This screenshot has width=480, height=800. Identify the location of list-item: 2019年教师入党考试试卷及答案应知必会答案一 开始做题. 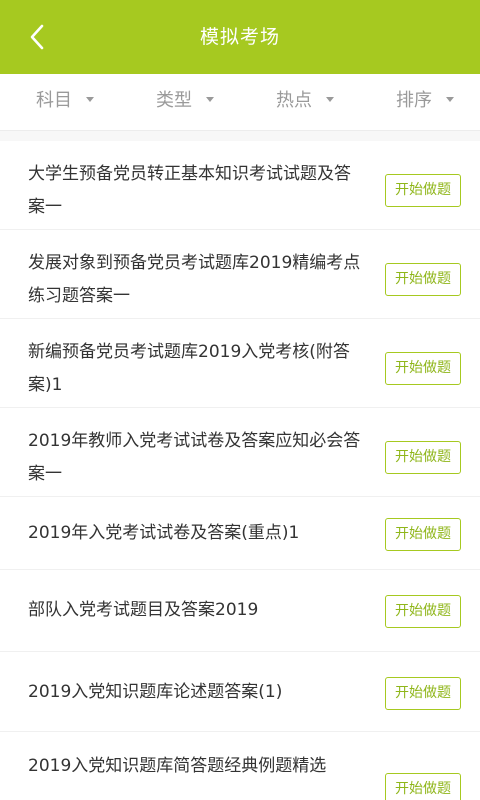
(240, 452).